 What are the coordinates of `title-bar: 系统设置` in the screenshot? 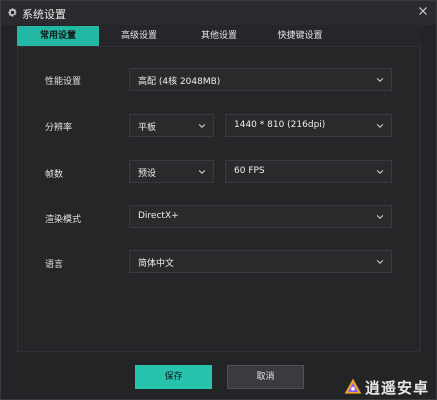 It's located at (218, 13).